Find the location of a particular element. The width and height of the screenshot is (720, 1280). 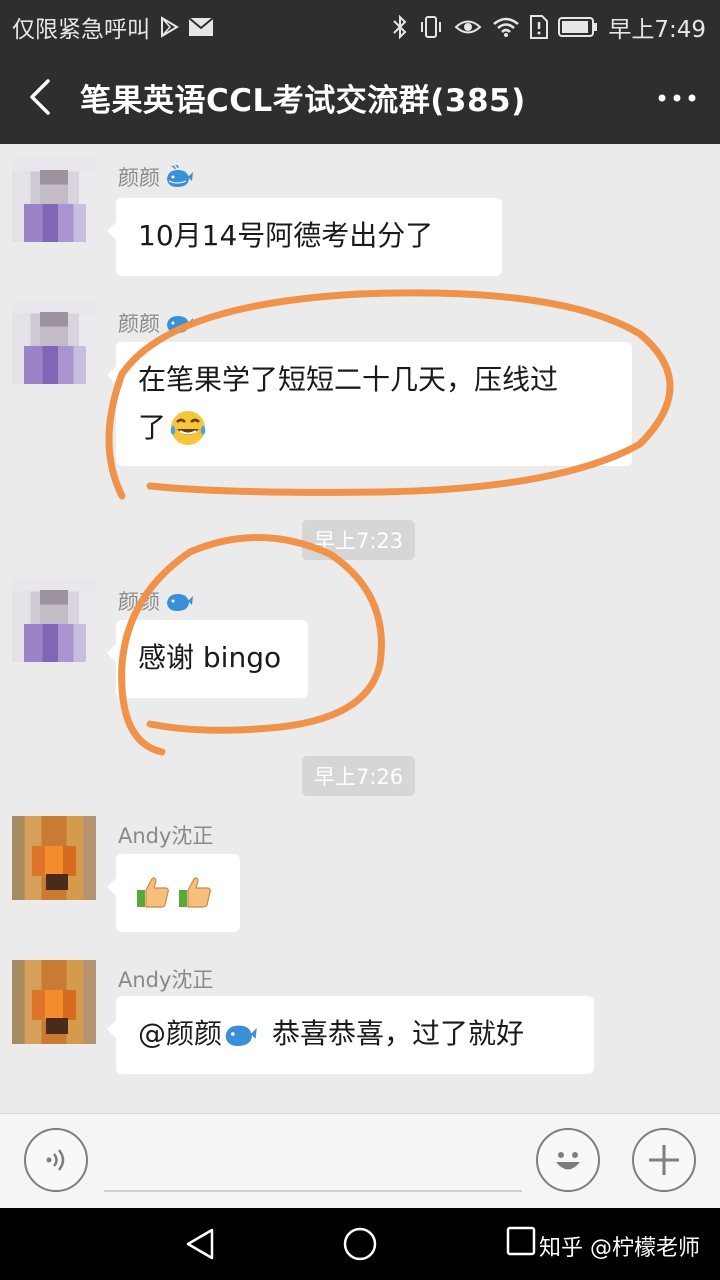

more-button is located at coordinates (677, 98).